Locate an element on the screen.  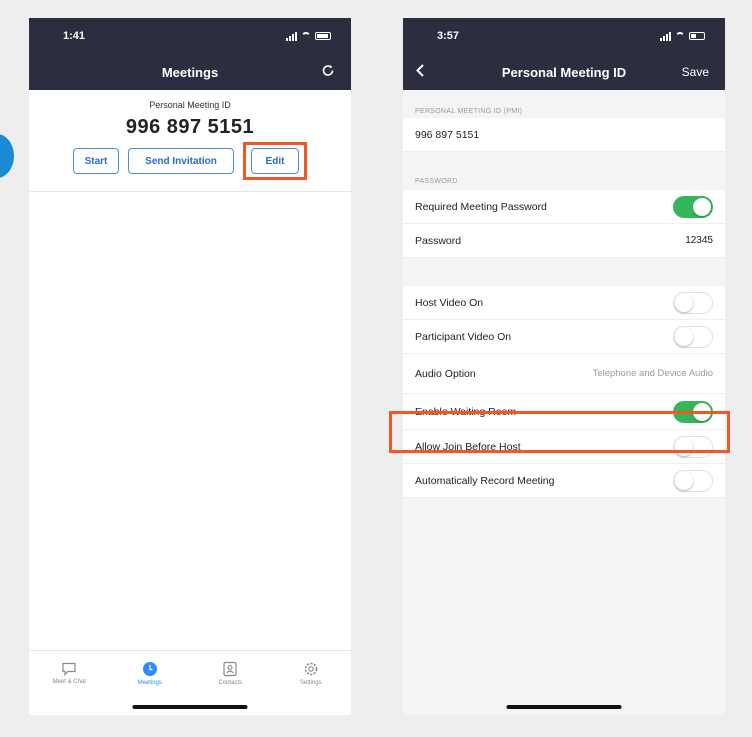
back-chevron-icon is located at coordinates (420, 72).